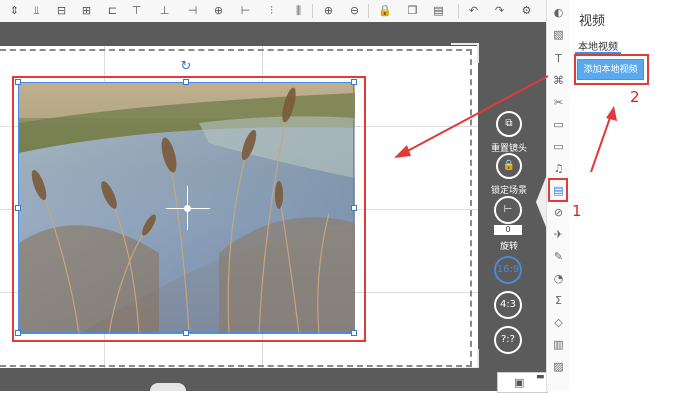 The image size is (689, 393). What do you see at coordinates (577, 211) in the screenshot?
I see `step-number-1: 1` at bounding box center [577, 211].